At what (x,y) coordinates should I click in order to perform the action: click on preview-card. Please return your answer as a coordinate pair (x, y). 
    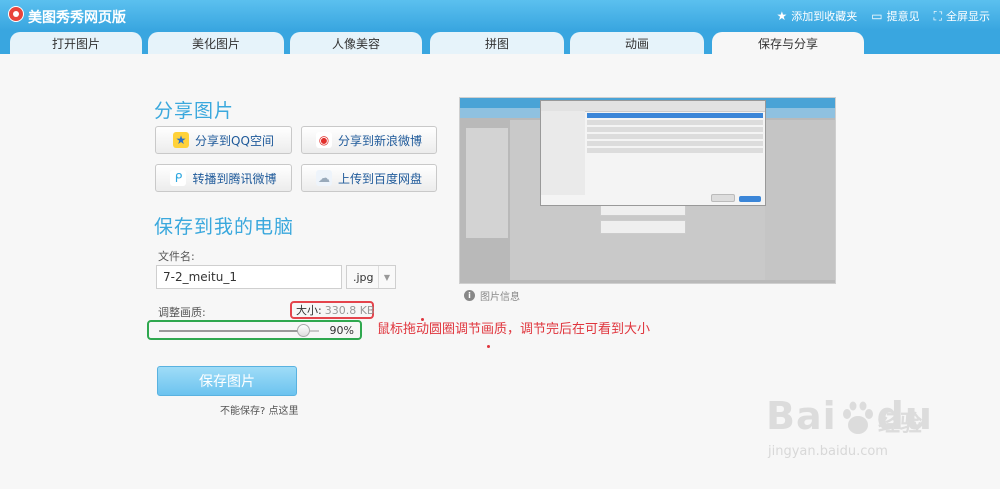
    Looking at the image, I should click on (643, 227).